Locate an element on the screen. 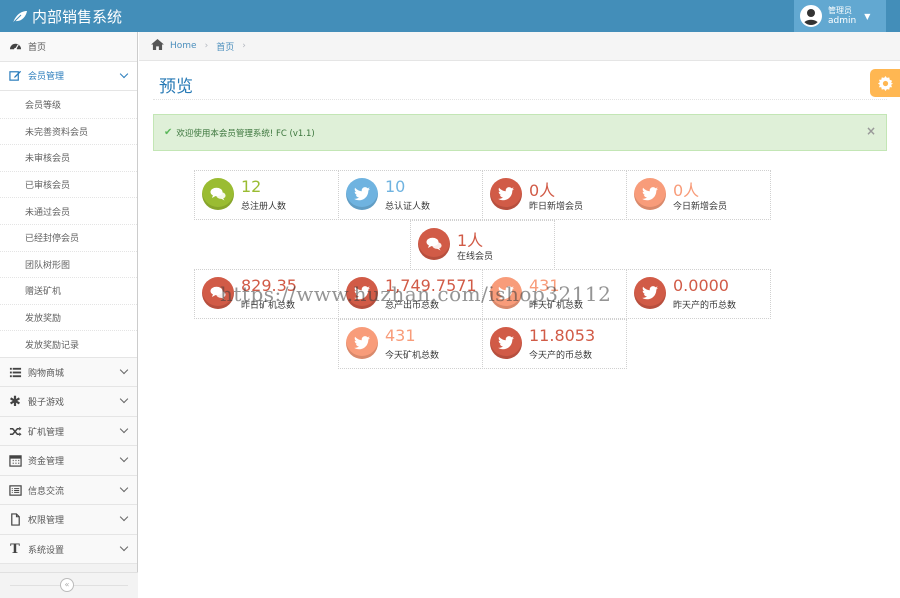 This screenshot has height=598, width=900. stat-value: 0.0000 is located at coordinates (701, 285).